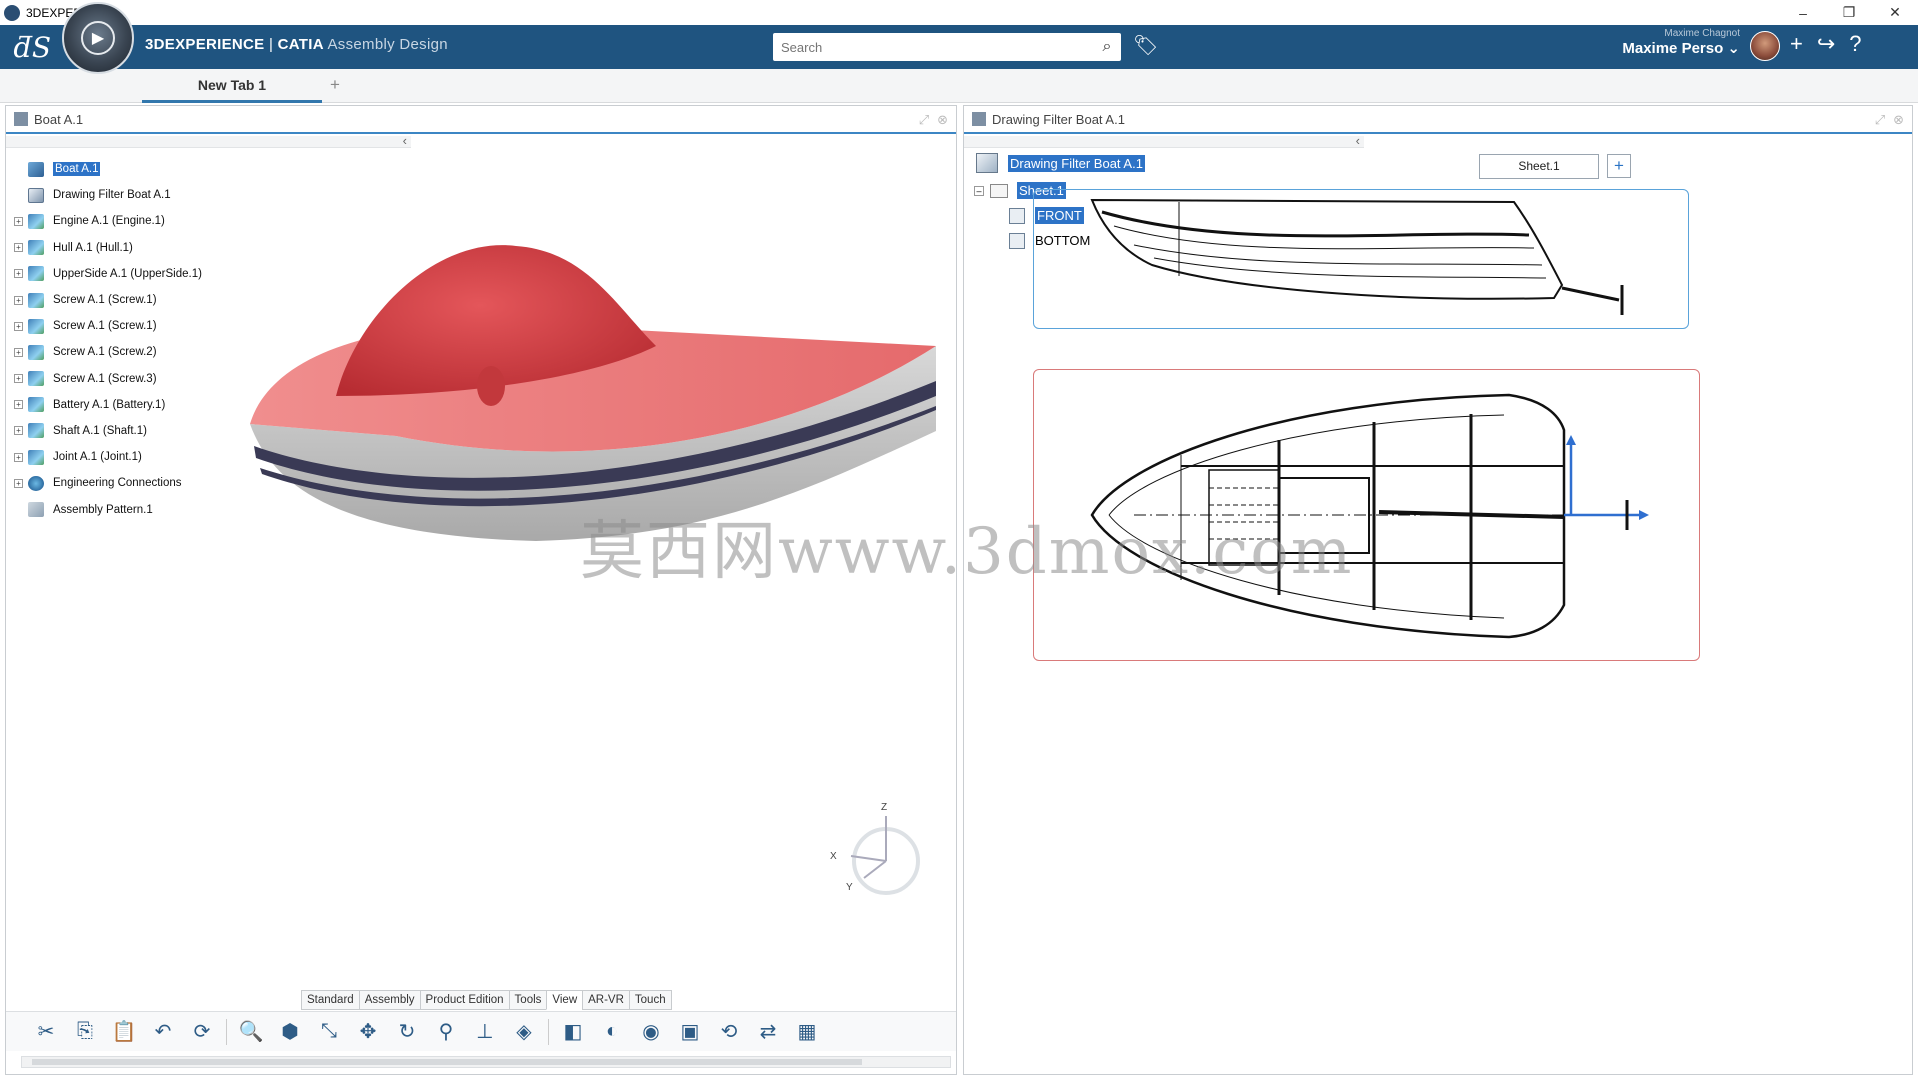 The width and height of the screenshot is (1918, 1079). What do you see at coordinates (32, 47) in the screenshot?
I see `dassault-logo-icon: ƌS` at bounding box center [32, 47].